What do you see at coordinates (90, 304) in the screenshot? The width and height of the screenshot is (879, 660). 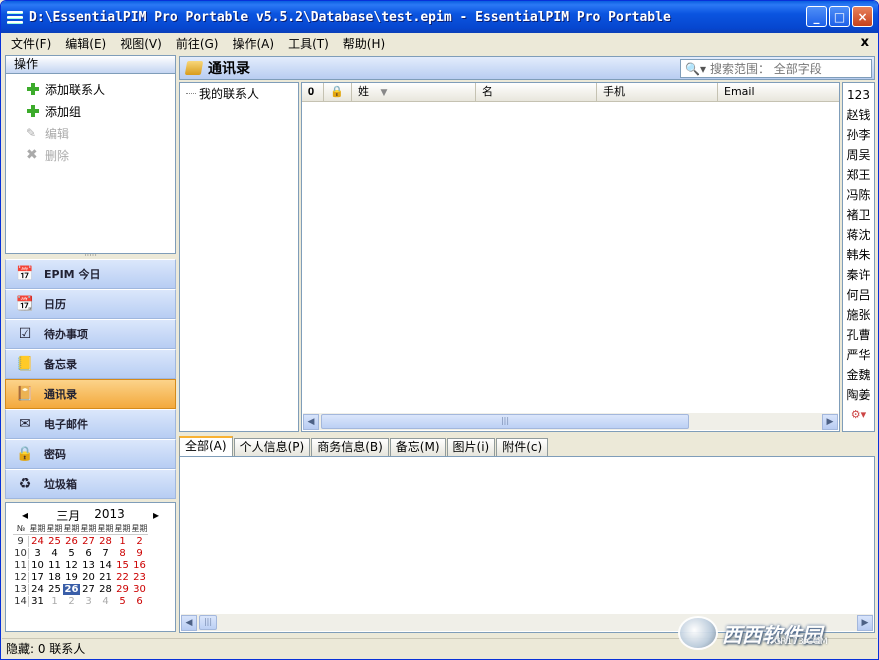 I see `nav-calendar: 📆 日历` at bounding box center [90, 304].